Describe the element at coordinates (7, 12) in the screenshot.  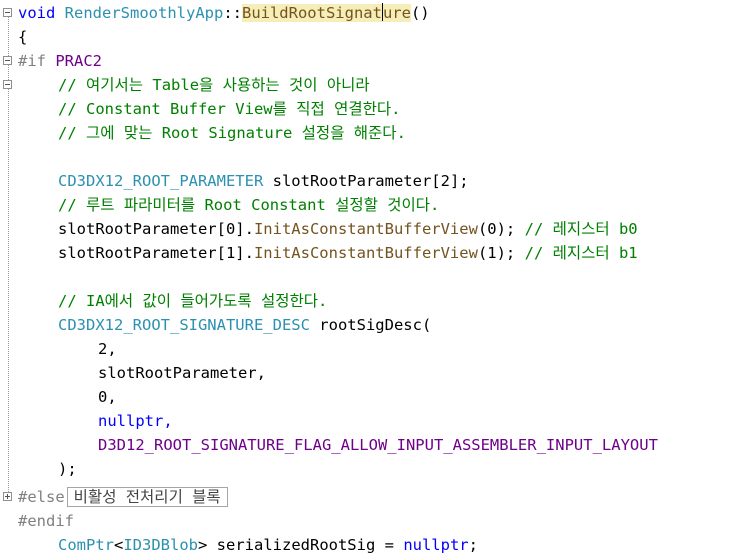
I see `collapse-function-icon` at that location.